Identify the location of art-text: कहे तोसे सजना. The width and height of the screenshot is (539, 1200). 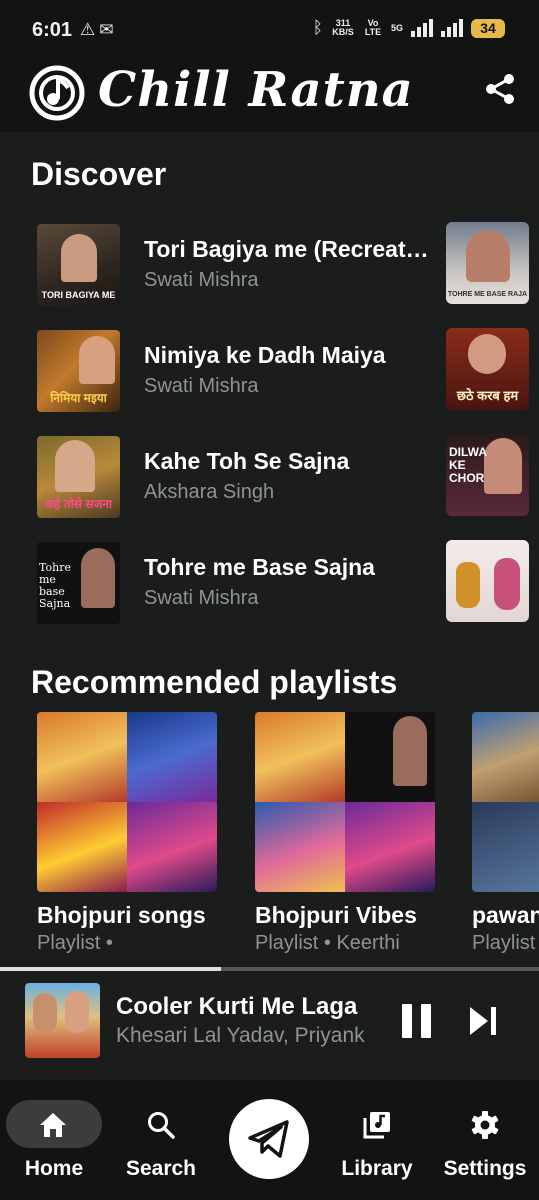
(78, 504).